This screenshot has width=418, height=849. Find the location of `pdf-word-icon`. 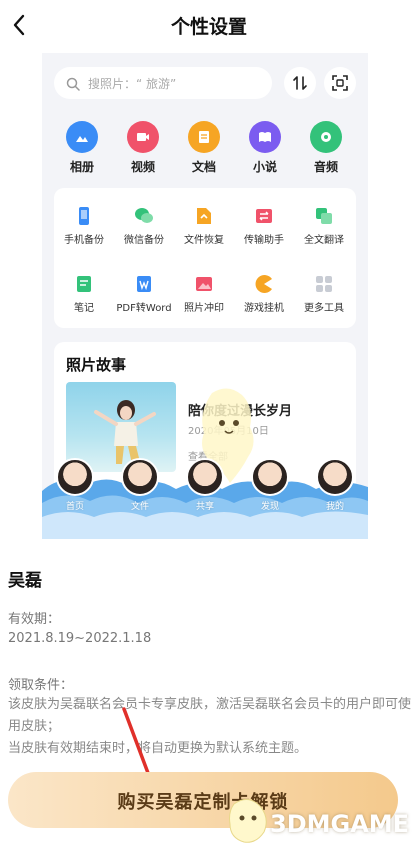

pdf-word-icon is located at coordinates (144, 284).